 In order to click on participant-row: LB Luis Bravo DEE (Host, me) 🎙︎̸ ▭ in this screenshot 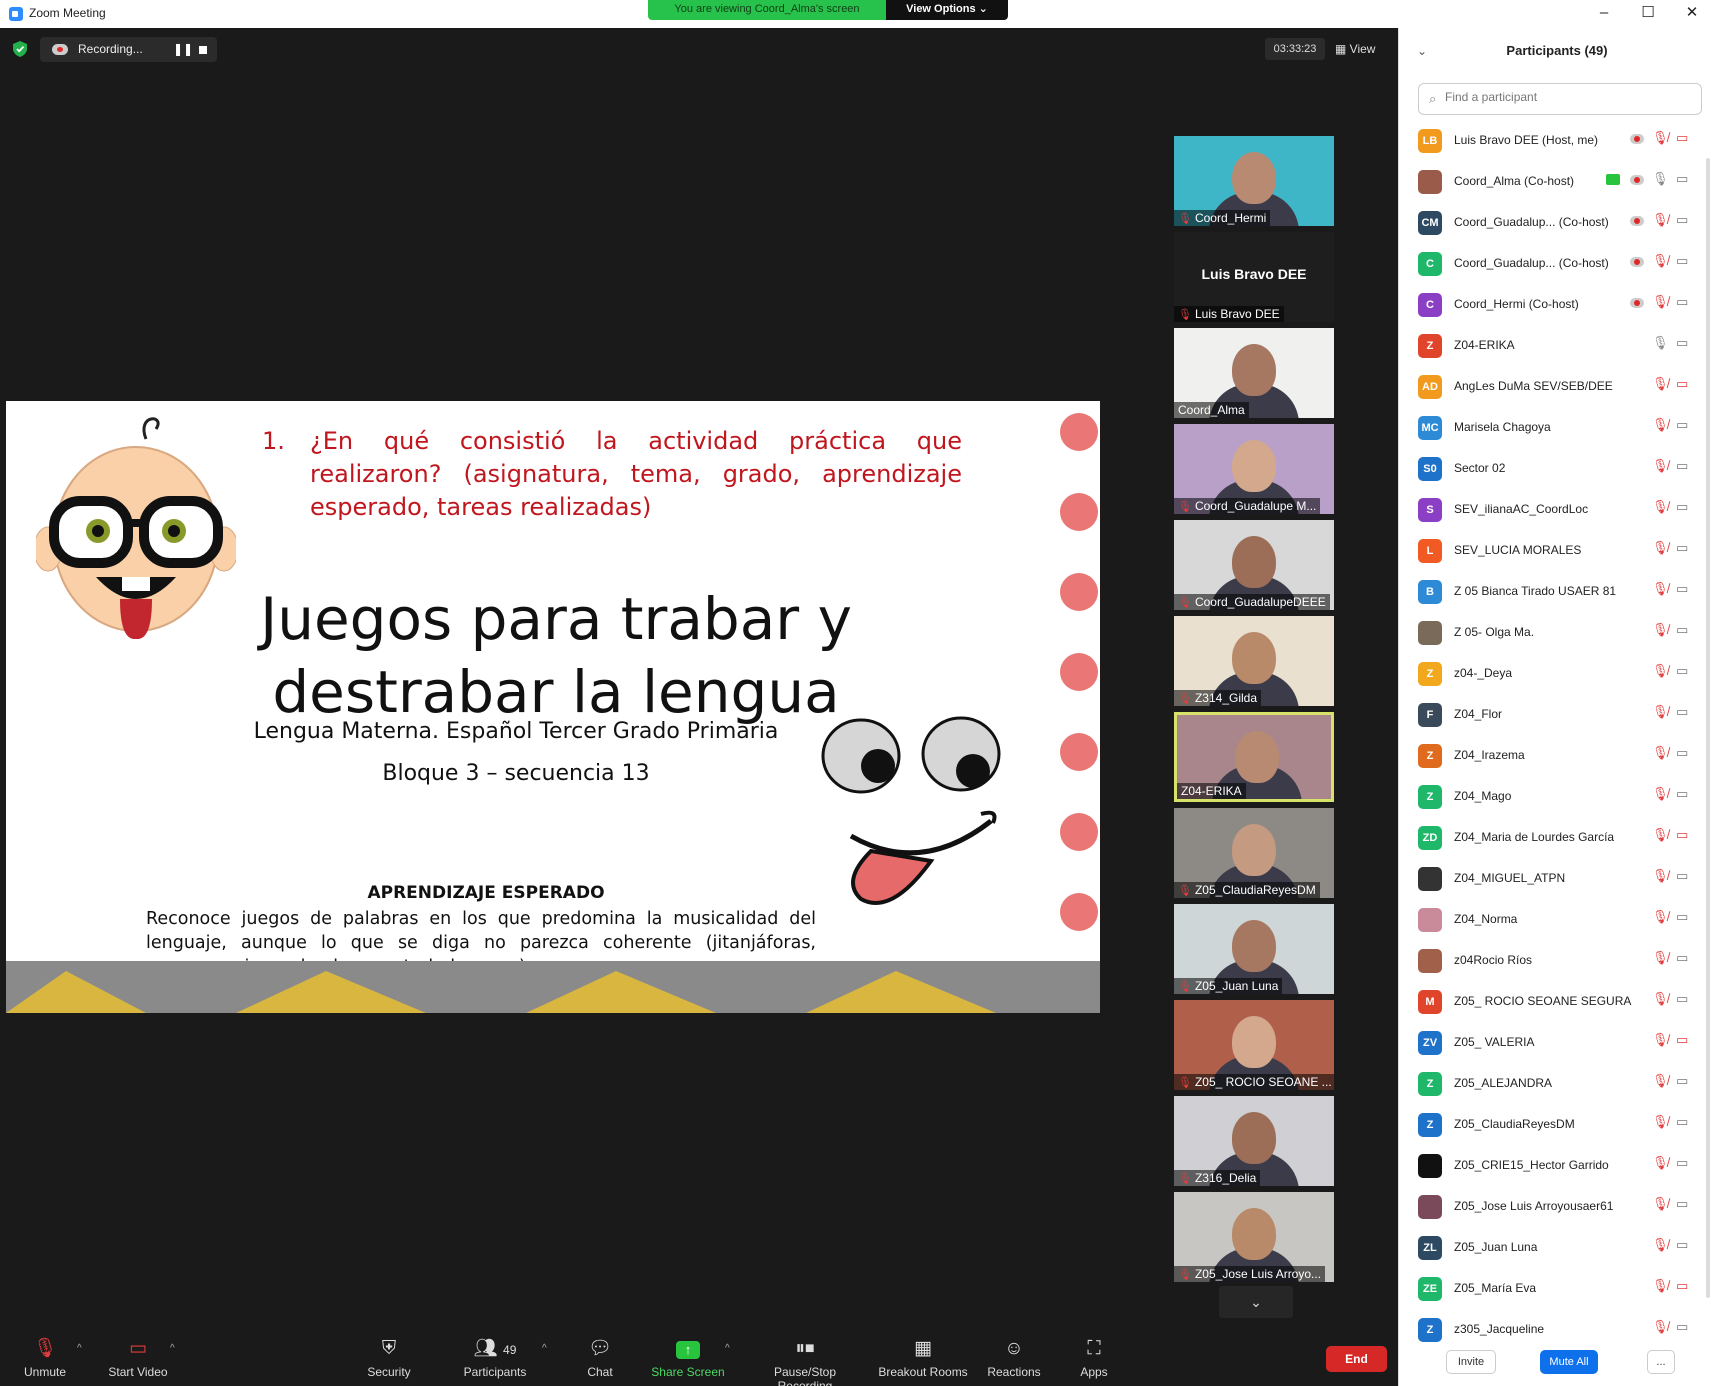, I will do `click(1556, 140)`.